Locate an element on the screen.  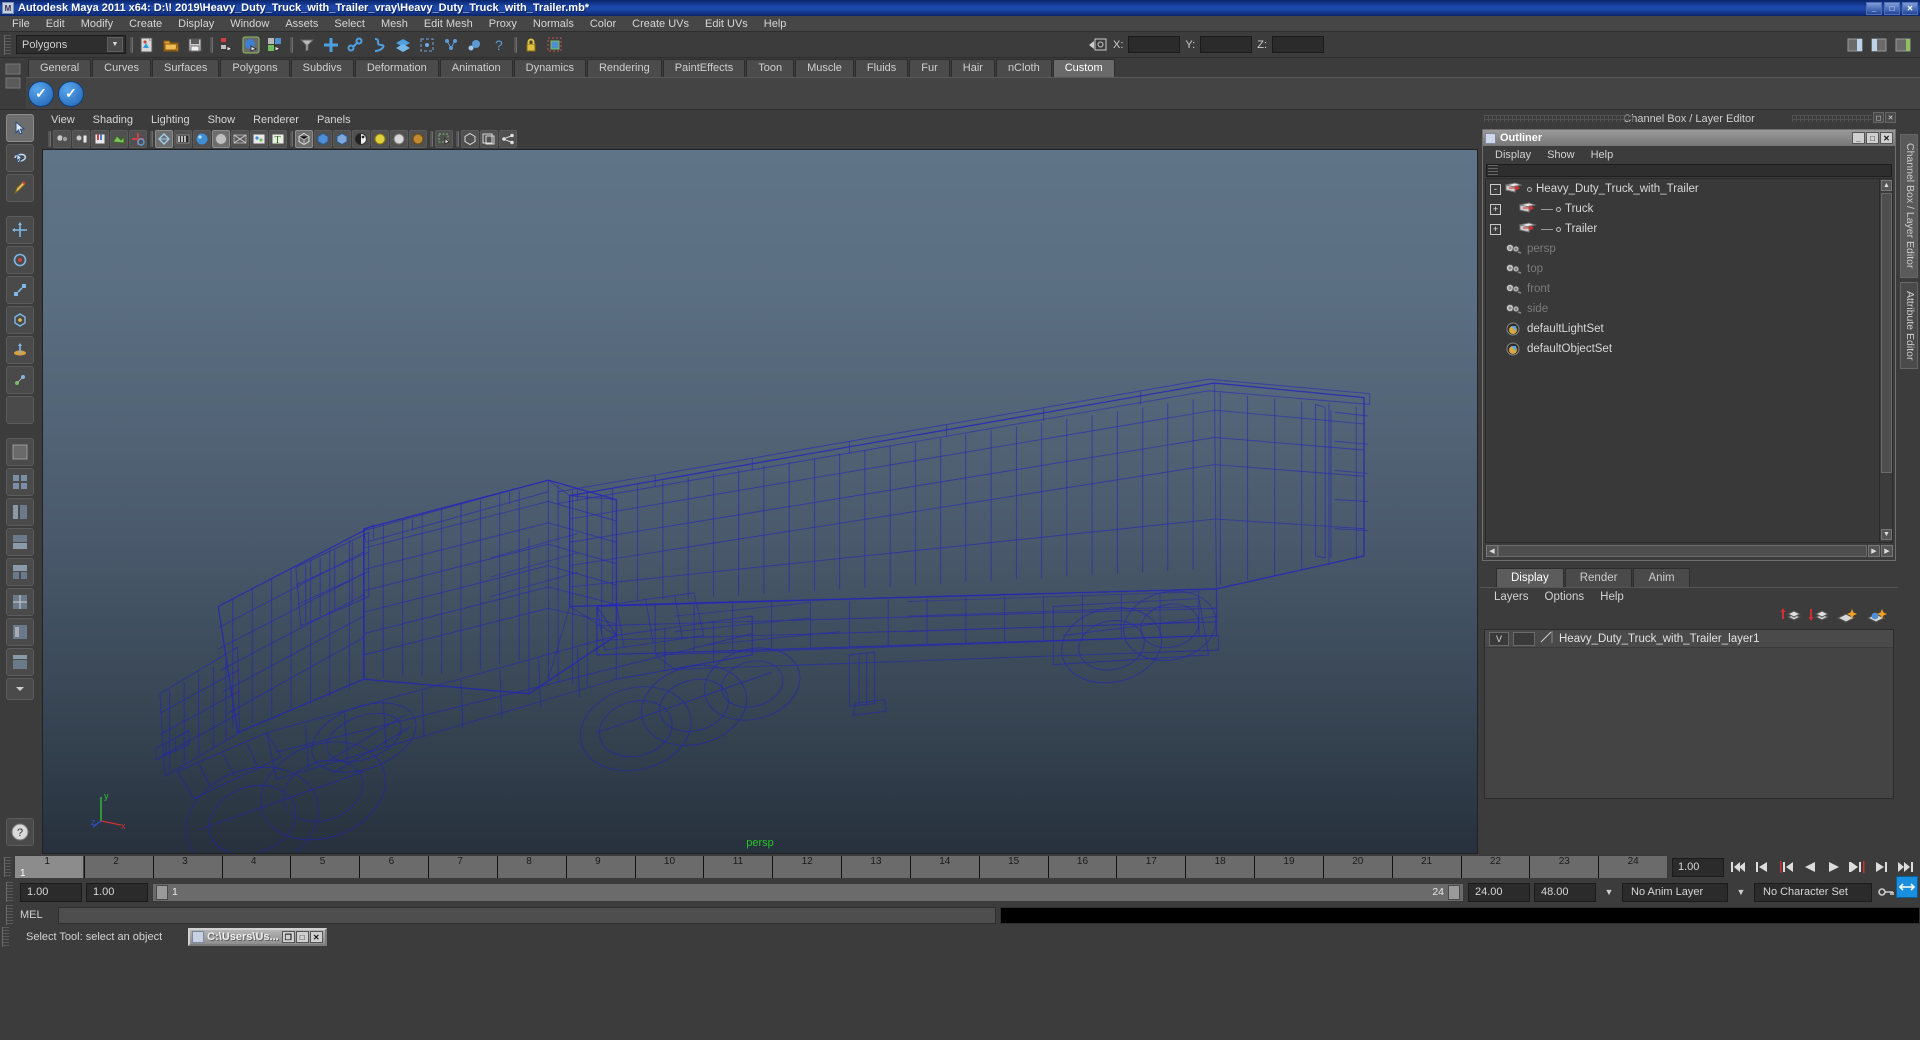
layout-single-perspective-button is located at coordinates (20, 452).